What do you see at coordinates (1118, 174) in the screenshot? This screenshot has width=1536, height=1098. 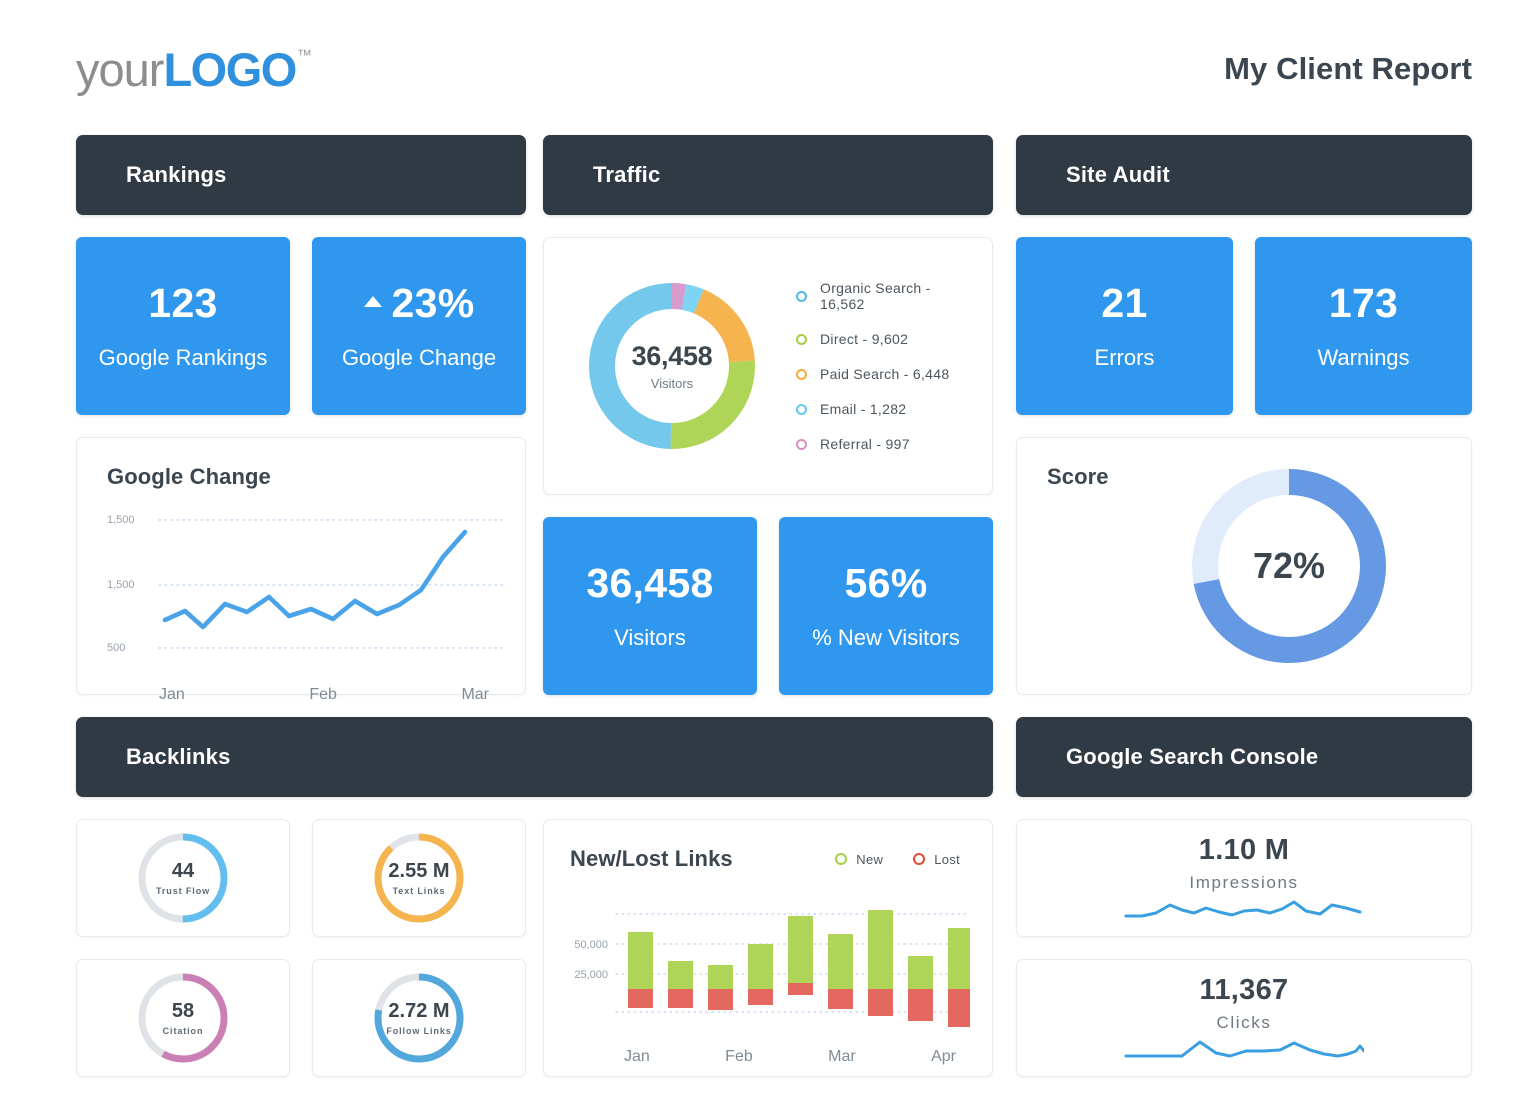 I see `section-title: Site Audit` at bounding box center [1118, 174].